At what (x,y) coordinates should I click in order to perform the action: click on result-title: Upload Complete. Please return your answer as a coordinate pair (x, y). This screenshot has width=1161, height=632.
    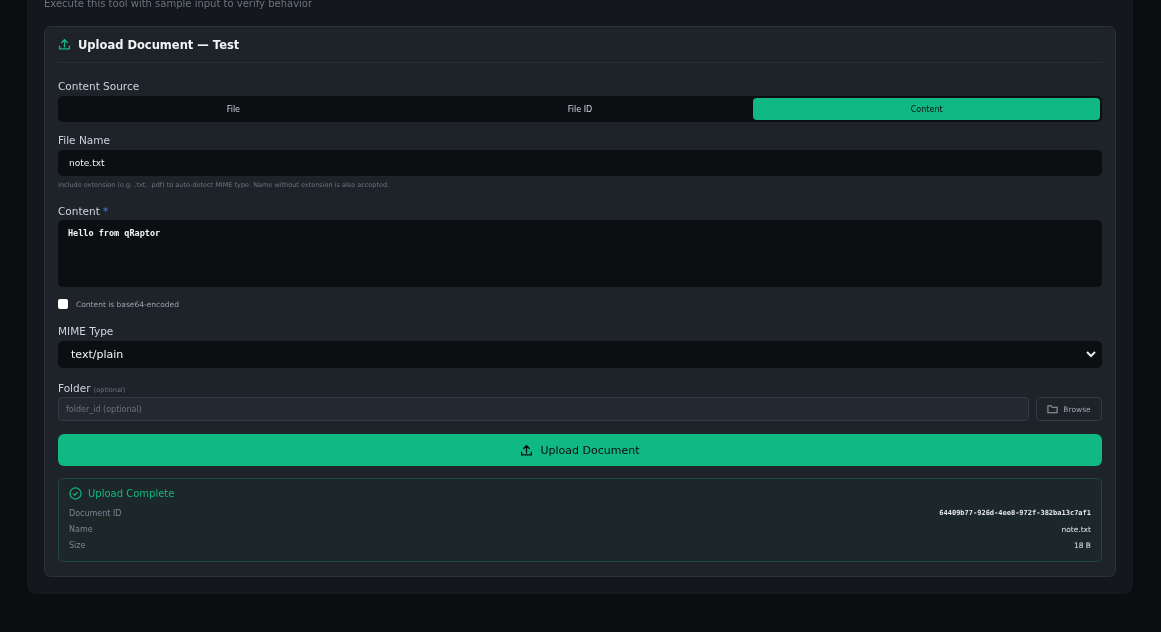
    Looking at the image, I should click on (131, 493).